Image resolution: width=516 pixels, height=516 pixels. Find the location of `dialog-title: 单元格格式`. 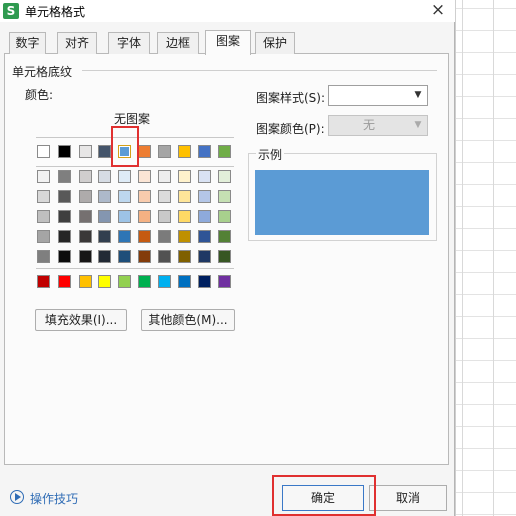

dialog-title: 单元格格式 is located at coordinates (55, 12).